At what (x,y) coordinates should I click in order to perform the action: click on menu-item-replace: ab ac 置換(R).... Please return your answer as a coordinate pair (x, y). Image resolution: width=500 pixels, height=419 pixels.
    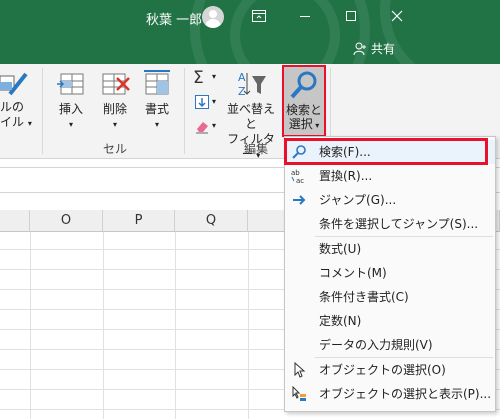
    Looking at the image, I should click on (390, 176).